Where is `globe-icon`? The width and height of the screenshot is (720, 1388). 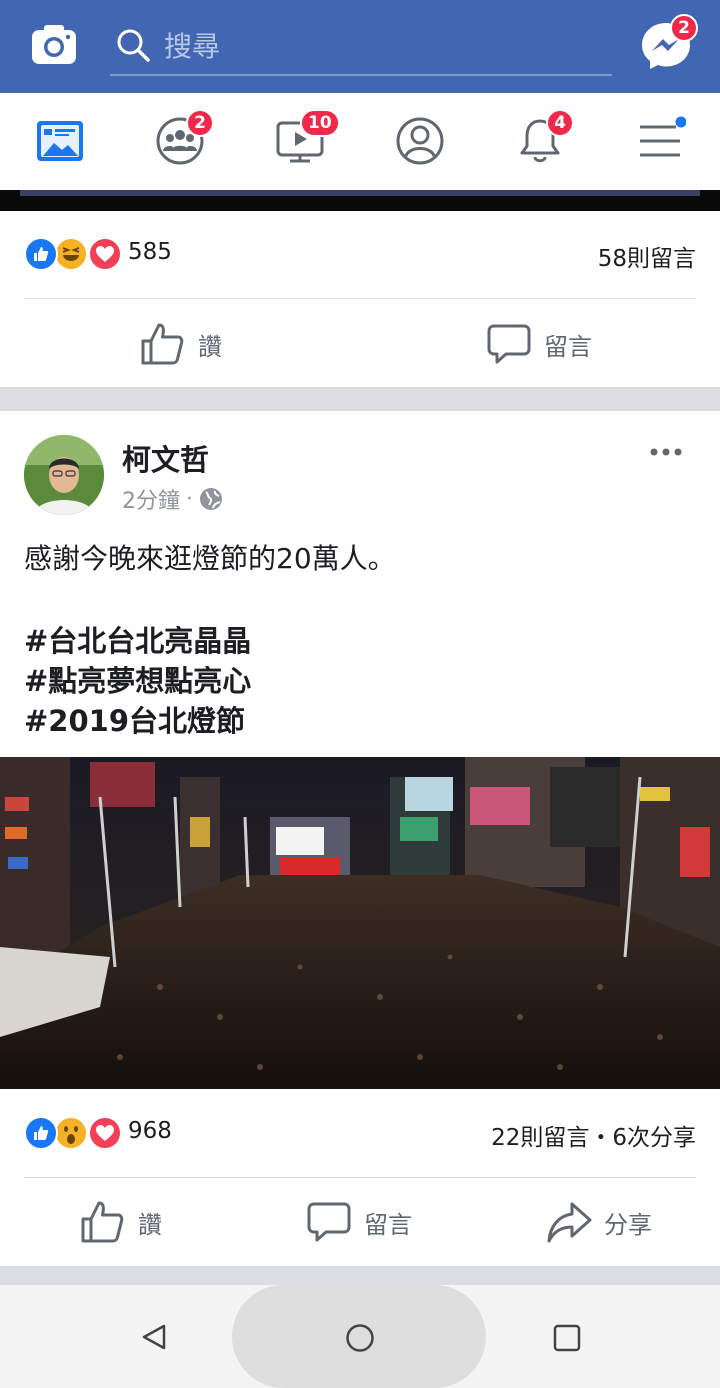
globe-icon is located at coordinates (211, 499).